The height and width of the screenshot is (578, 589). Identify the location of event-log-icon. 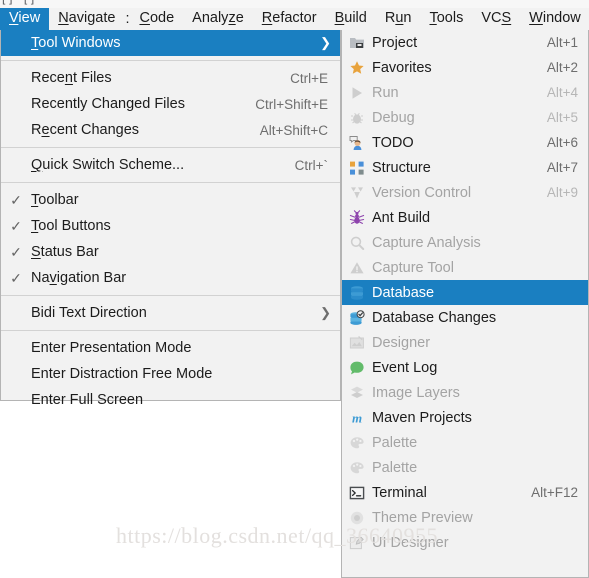
(357, 368).